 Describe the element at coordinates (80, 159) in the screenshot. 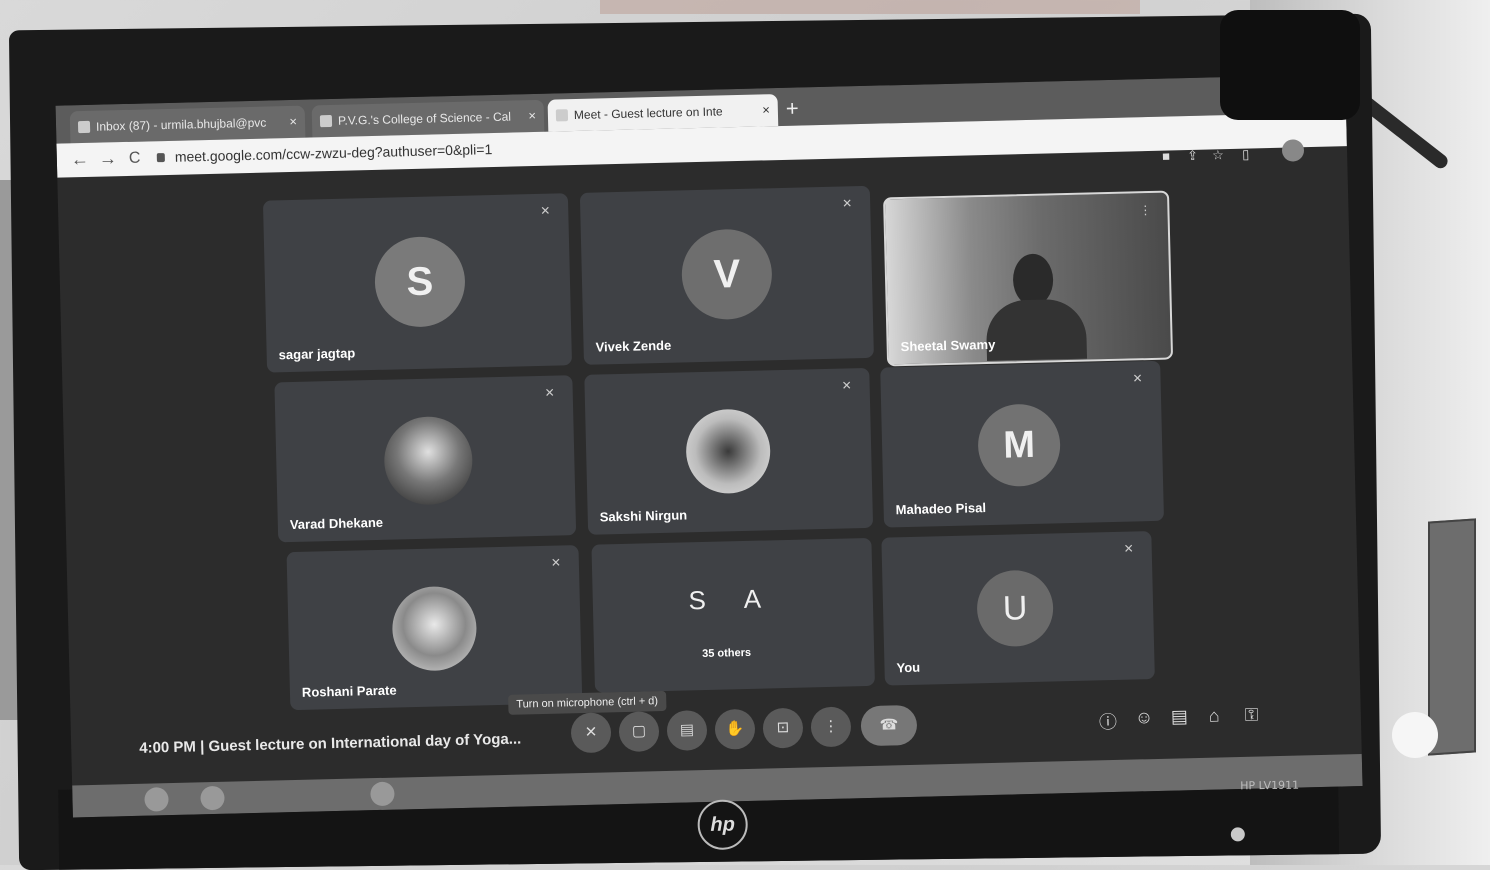

I see `back-button: ←` at that location.